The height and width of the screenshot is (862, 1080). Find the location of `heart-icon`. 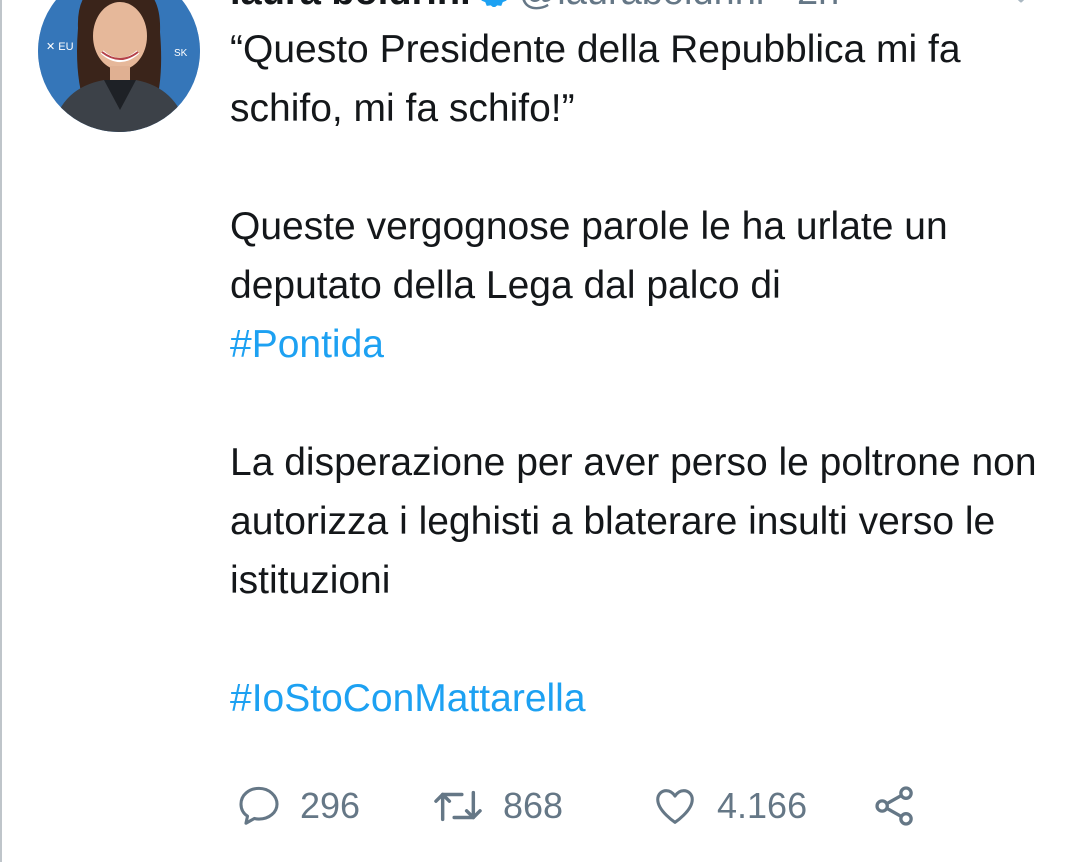

heart-icon is located at coordinates (675, 806).